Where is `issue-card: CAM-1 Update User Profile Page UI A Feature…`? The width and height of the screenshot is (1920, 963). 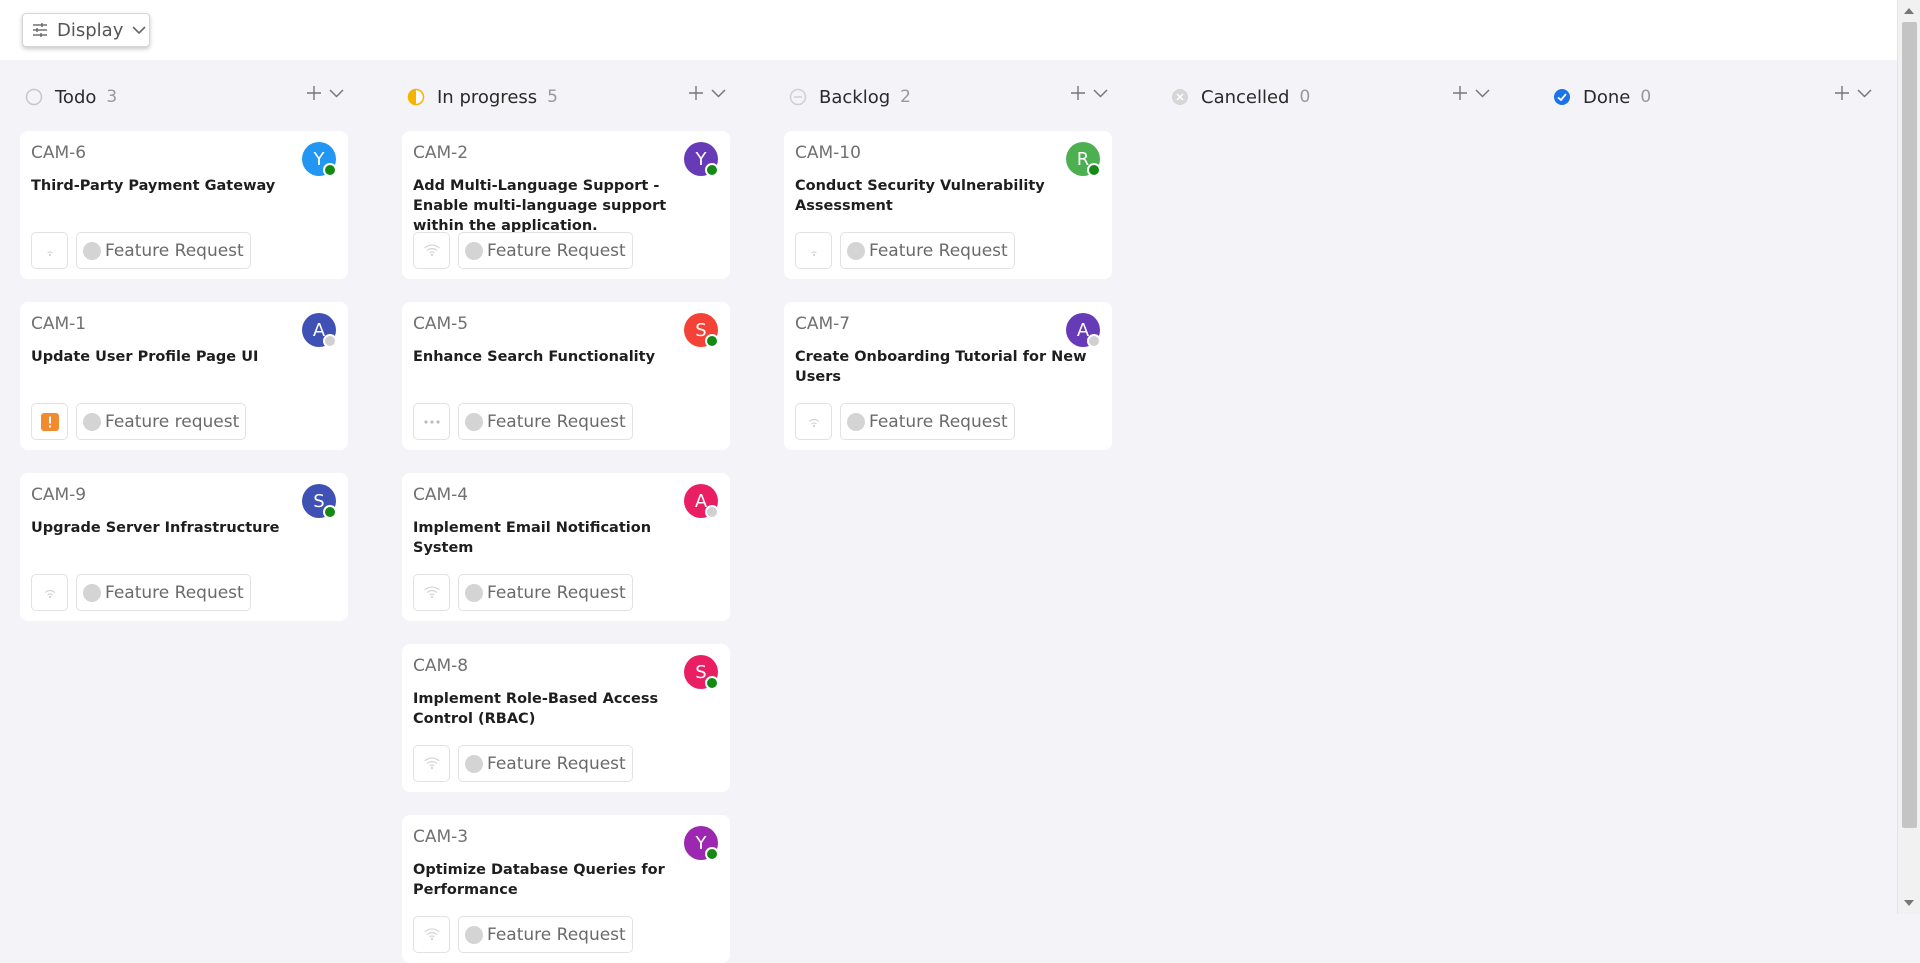 issue-card: CAM-1 Update User Profile Page UI A Feature… is located at coordinates (184, 376).